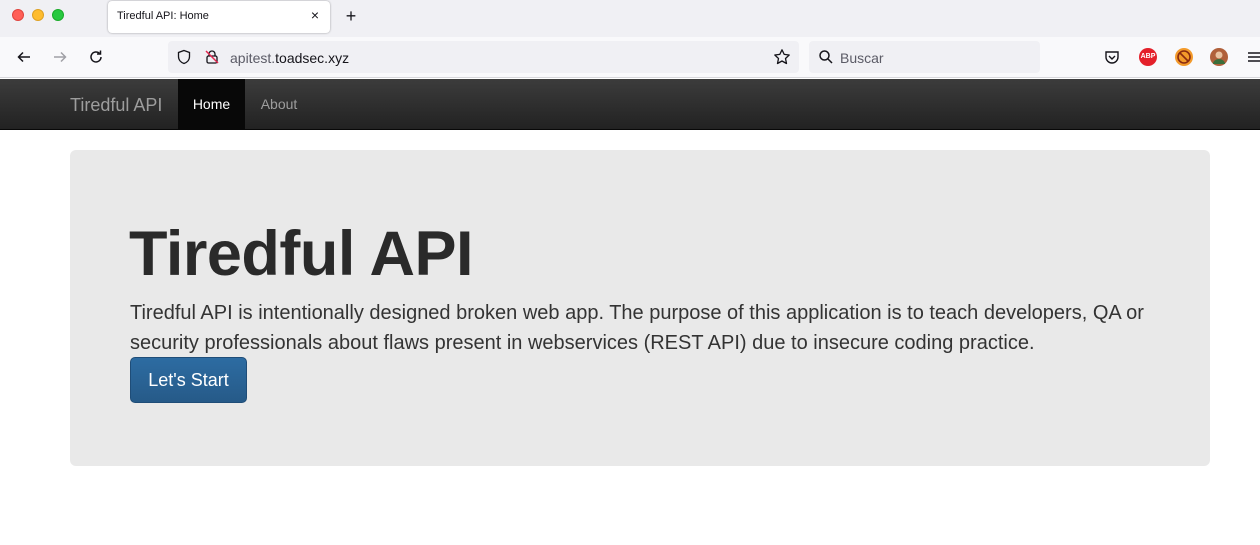  Describe the element at coordinates (630, 104) in the screenshot. I see `site-navbar: Tiredful API Home About` at that location.